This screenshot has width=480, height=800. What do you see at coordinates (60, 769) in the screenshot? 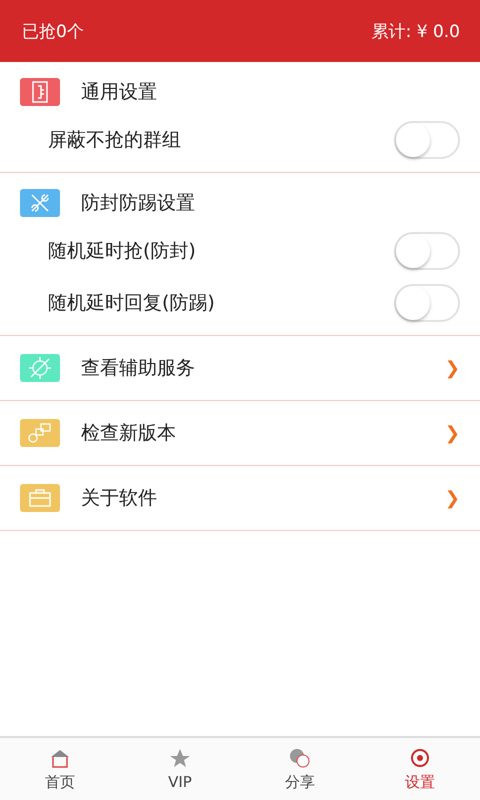
I see `tab: 首页` at bounding box center [60, 769].